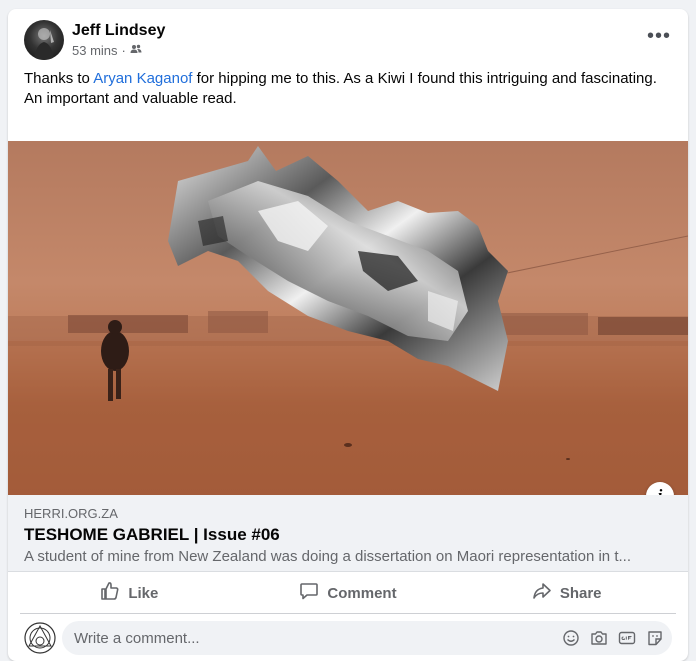 This screenshot has height=661, width=696. Describe the element at coordinates (571, 638) in the screenshot. I see `emoji-icon` at that location.